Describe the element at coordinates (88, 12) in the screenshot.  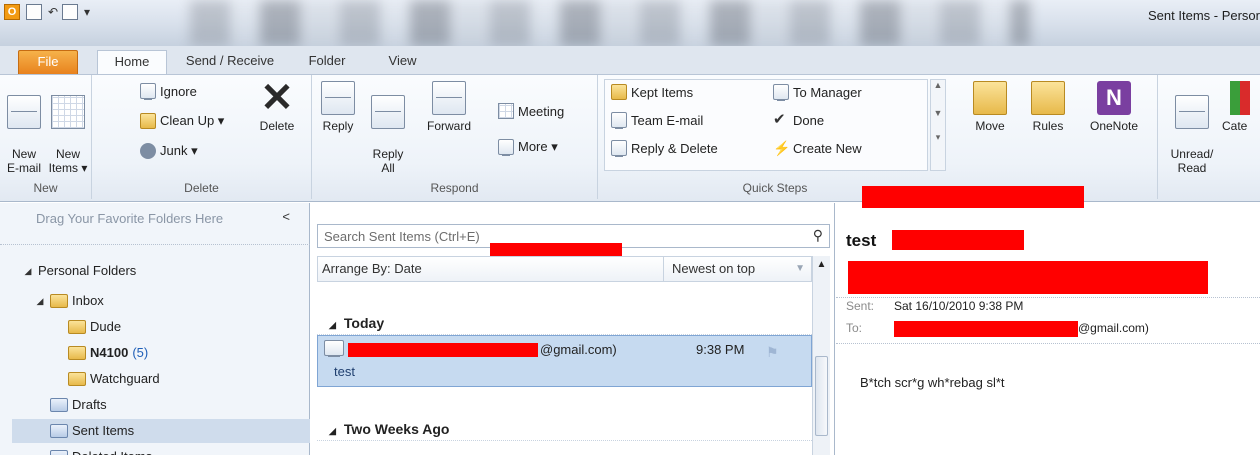
I see `customize-qat-icon: ▾` at that location.